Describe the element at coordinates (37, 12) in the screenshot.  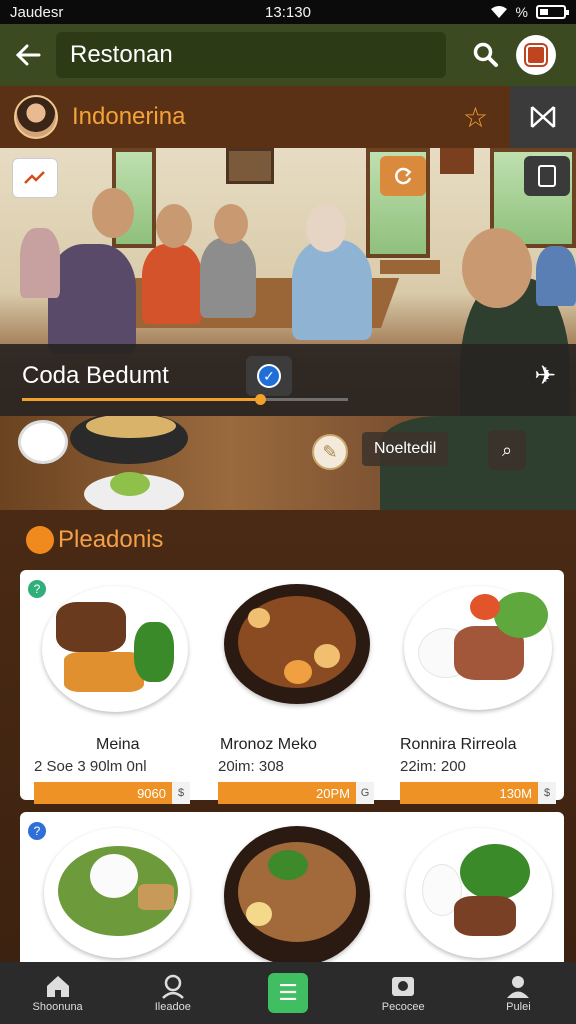
I see `carrier-label: Jaudesr` at that location.